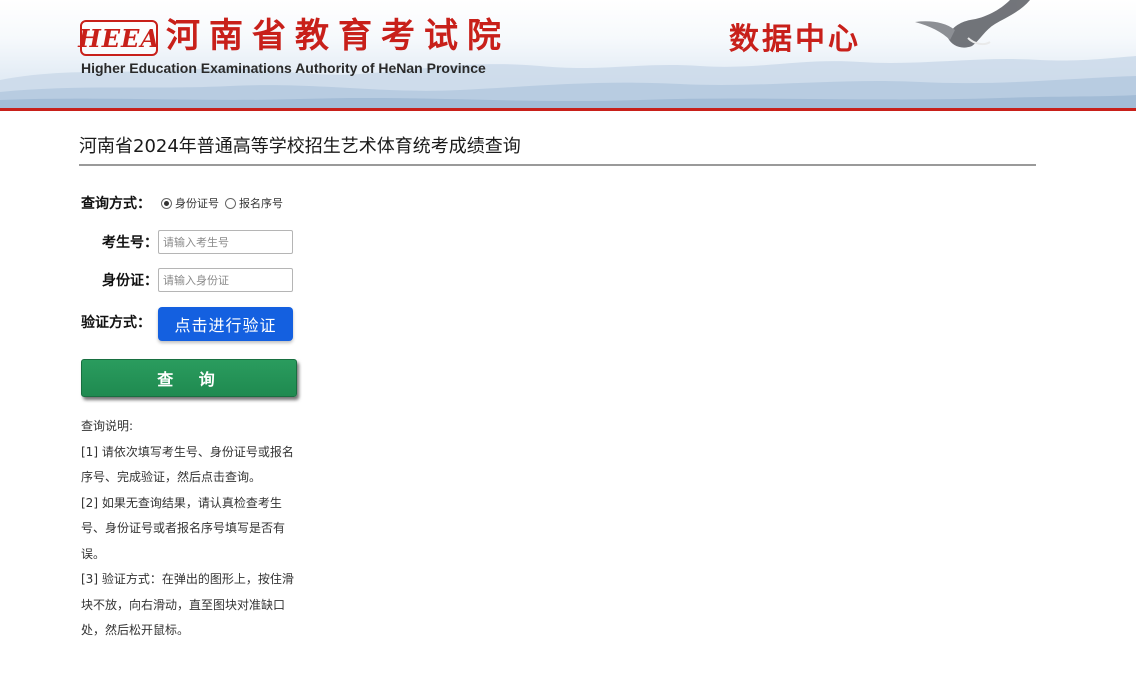  Describe the element at coordinates (130, 281) in the screenshot. I see `id-card-label: 身份证：` at that location.